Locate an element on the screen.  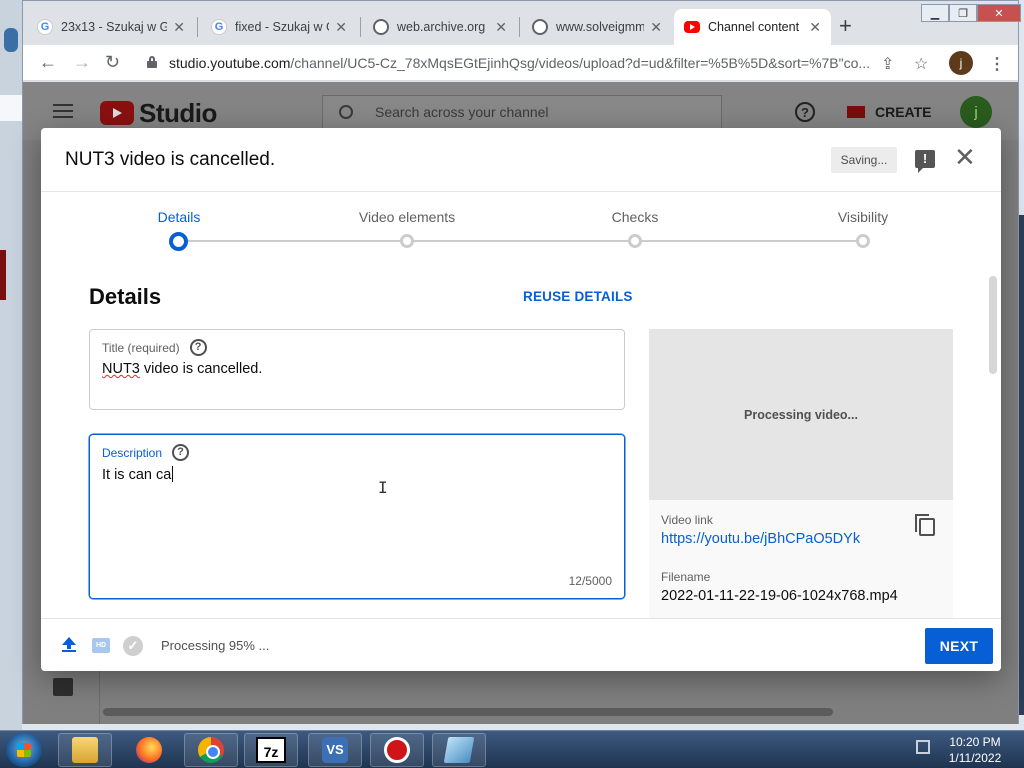
taskbar-chrome is located at coordinates (211, 750).